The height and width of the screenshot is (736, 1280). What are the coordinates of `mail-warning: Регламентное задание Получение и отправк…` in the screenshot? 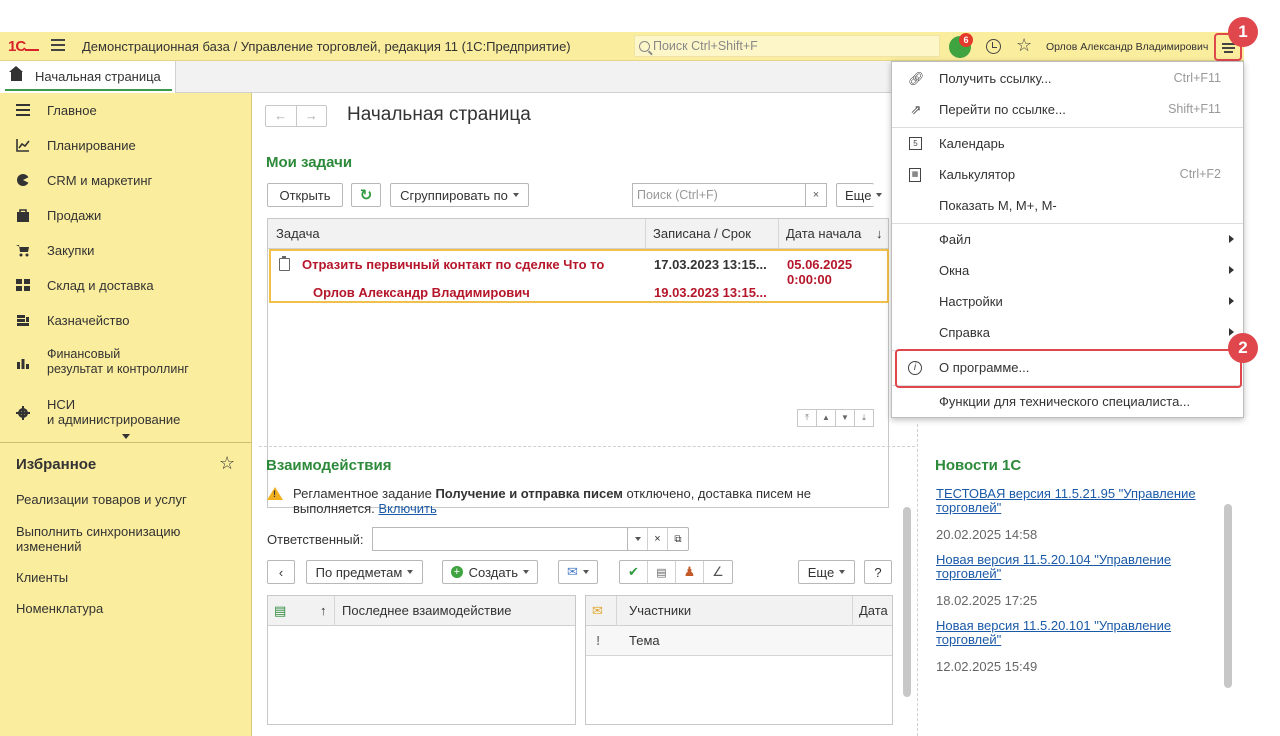 It's located at (552, 501).